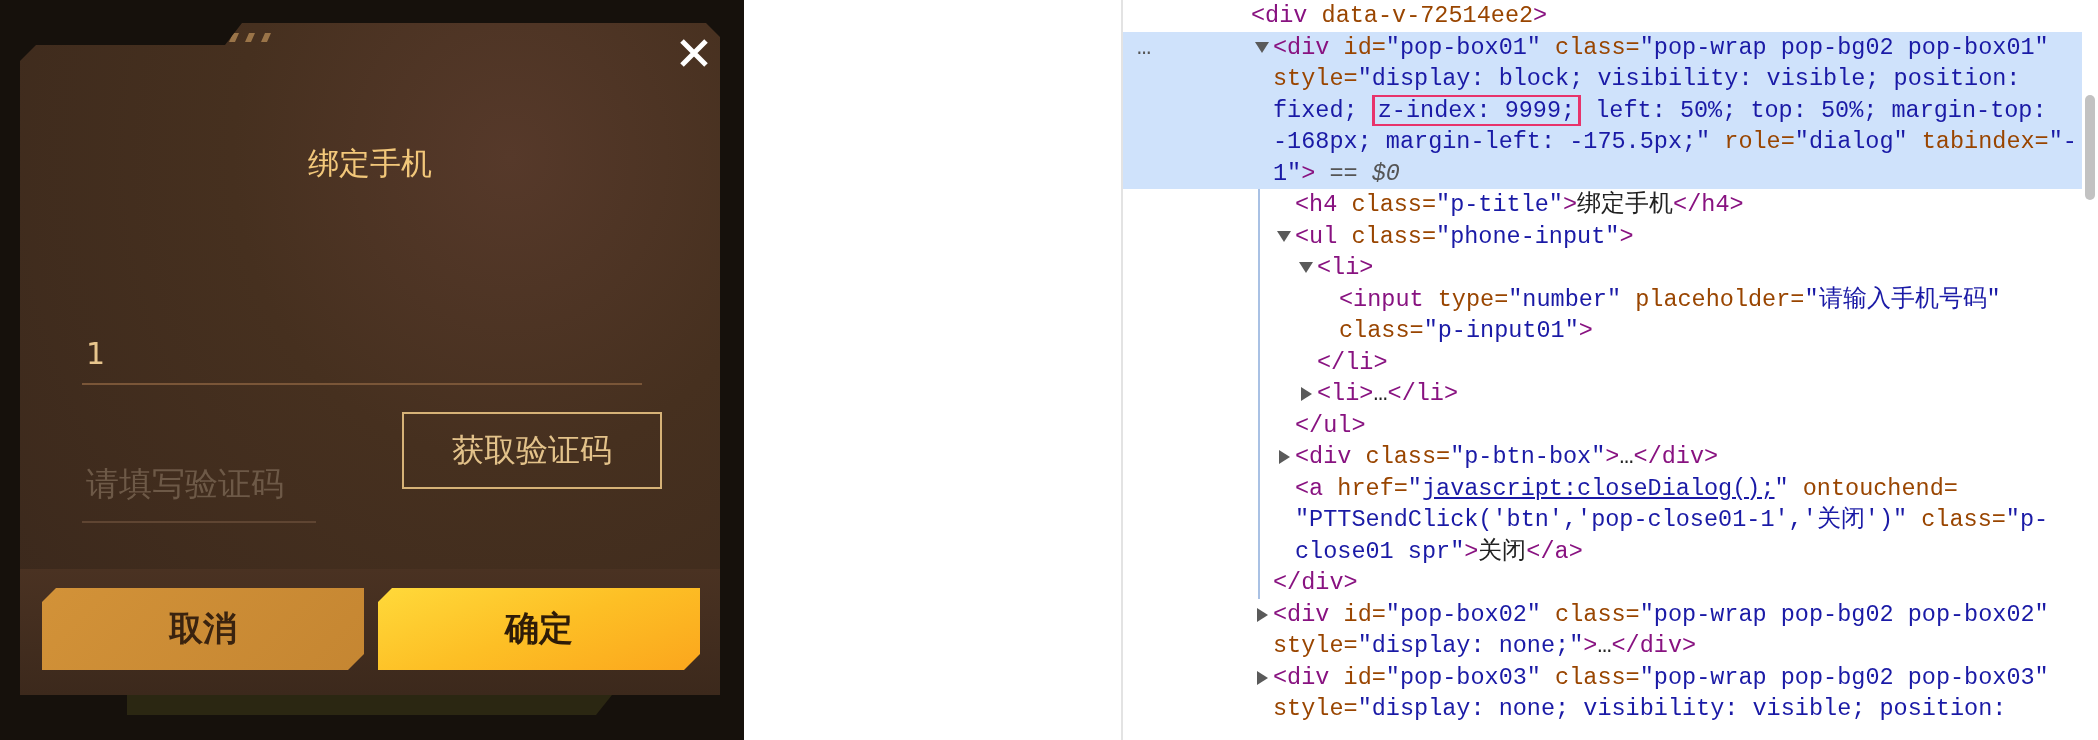  What do you see at coordinates (1675, 141) in the screenshot?
I see `code-text: -168px; margin-left: -175.5px;" role="dialog" tabindex="-` at bounding box center [1675, 141].